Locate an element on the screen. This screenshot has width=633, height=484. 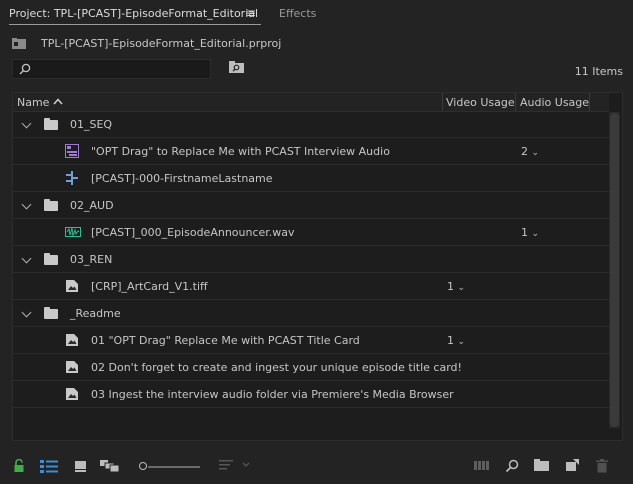
audio-waveform-icon is located at coordinates (73, 232).